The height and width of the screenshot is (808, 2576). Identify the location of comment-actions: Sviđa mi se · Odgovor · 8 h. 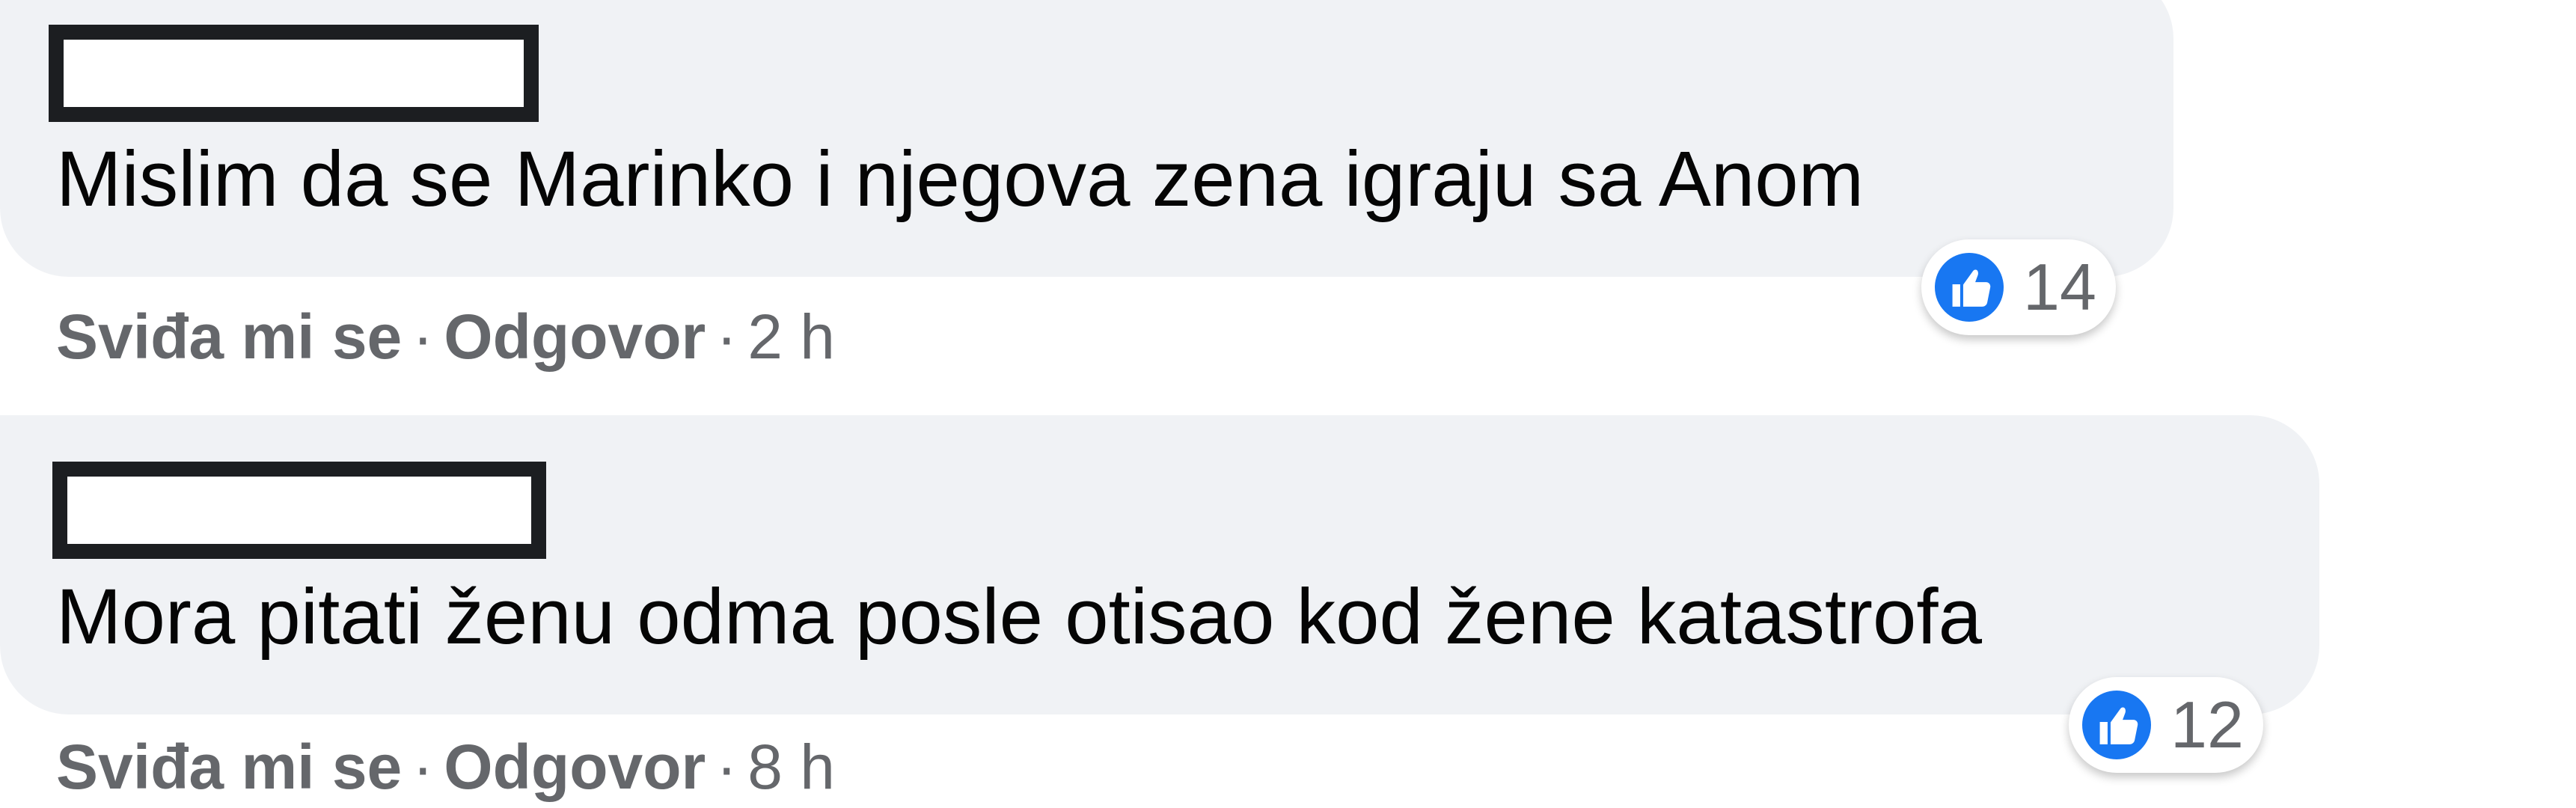
(445, 767).